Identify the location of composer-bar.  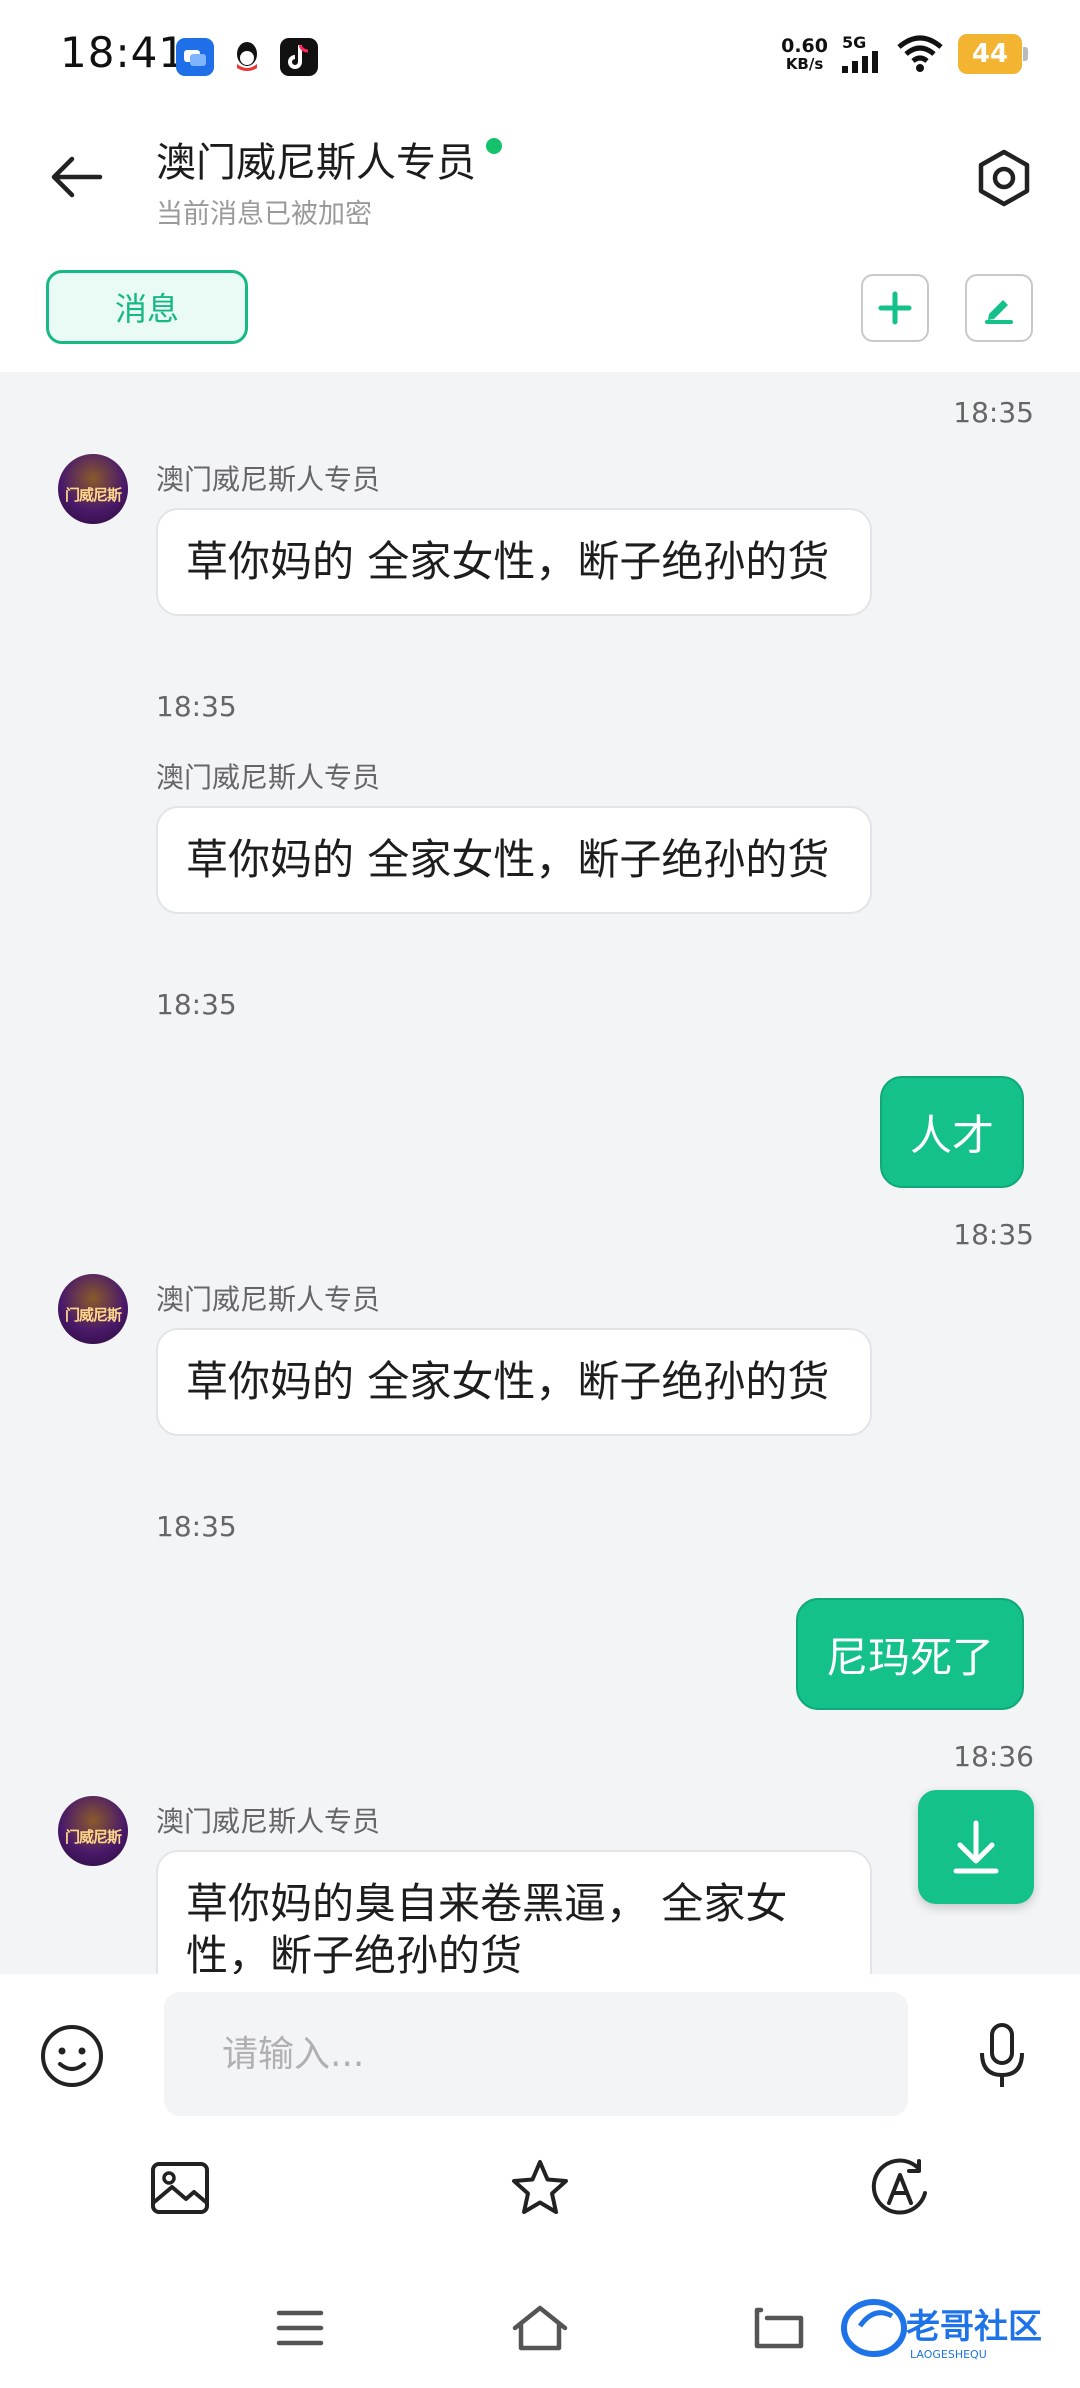
(540, 2054).